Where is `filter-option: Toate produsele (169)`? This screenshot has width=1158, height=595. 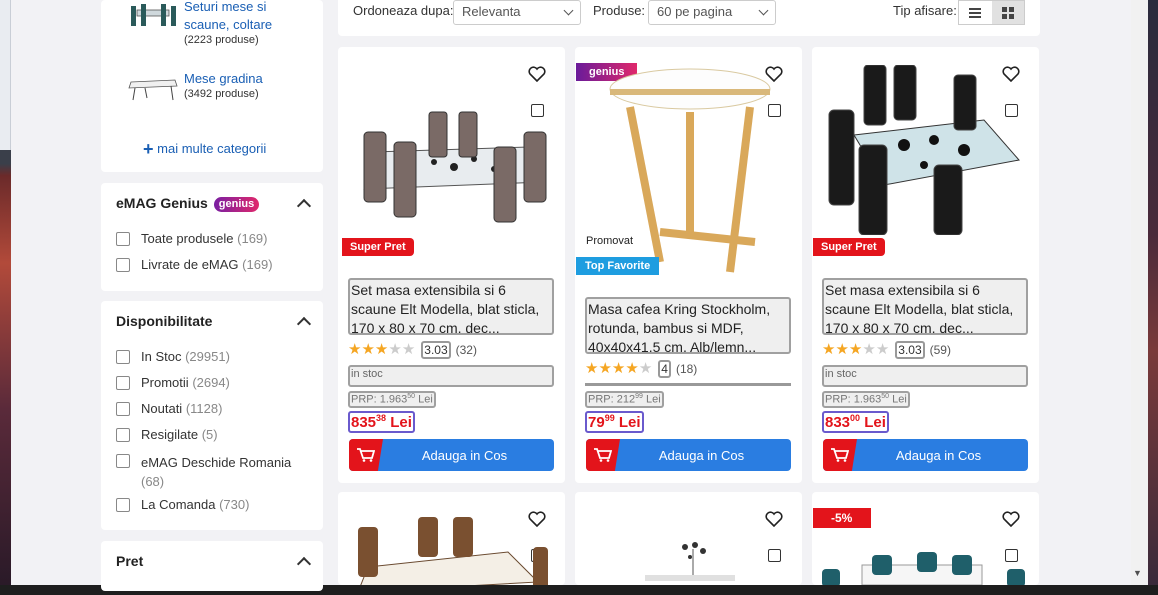
filter-option: Toate produsele (169) is located at coordinates (192, 238).